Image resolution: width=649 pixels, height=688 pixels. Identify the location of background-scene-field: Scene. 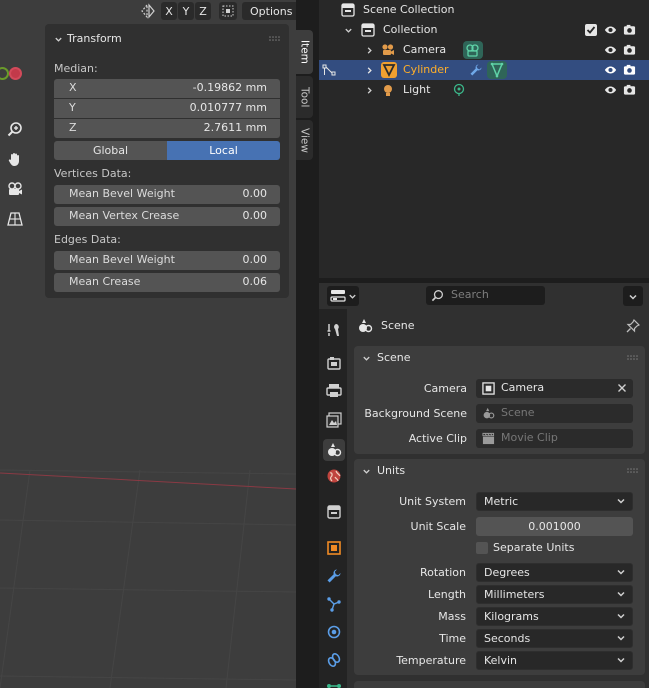
(554, 413).